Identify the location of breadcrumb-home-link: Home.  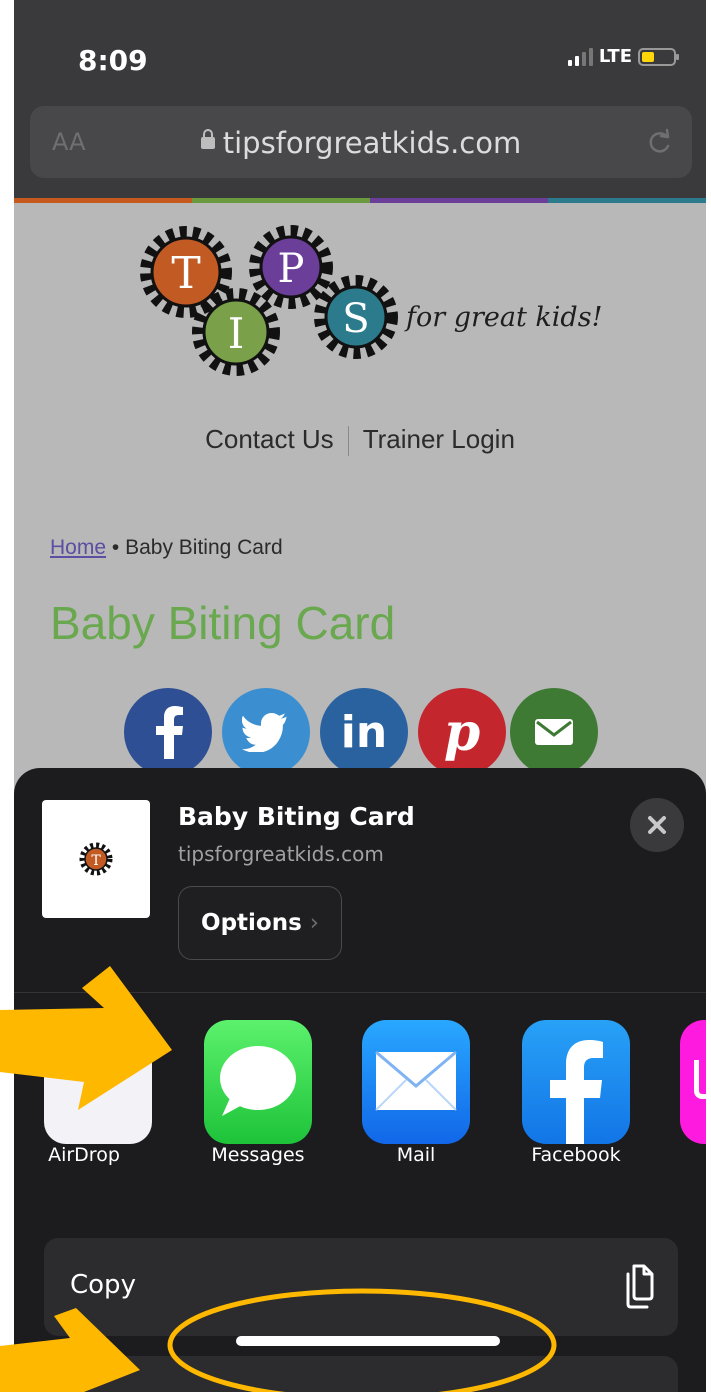
(78, 547).